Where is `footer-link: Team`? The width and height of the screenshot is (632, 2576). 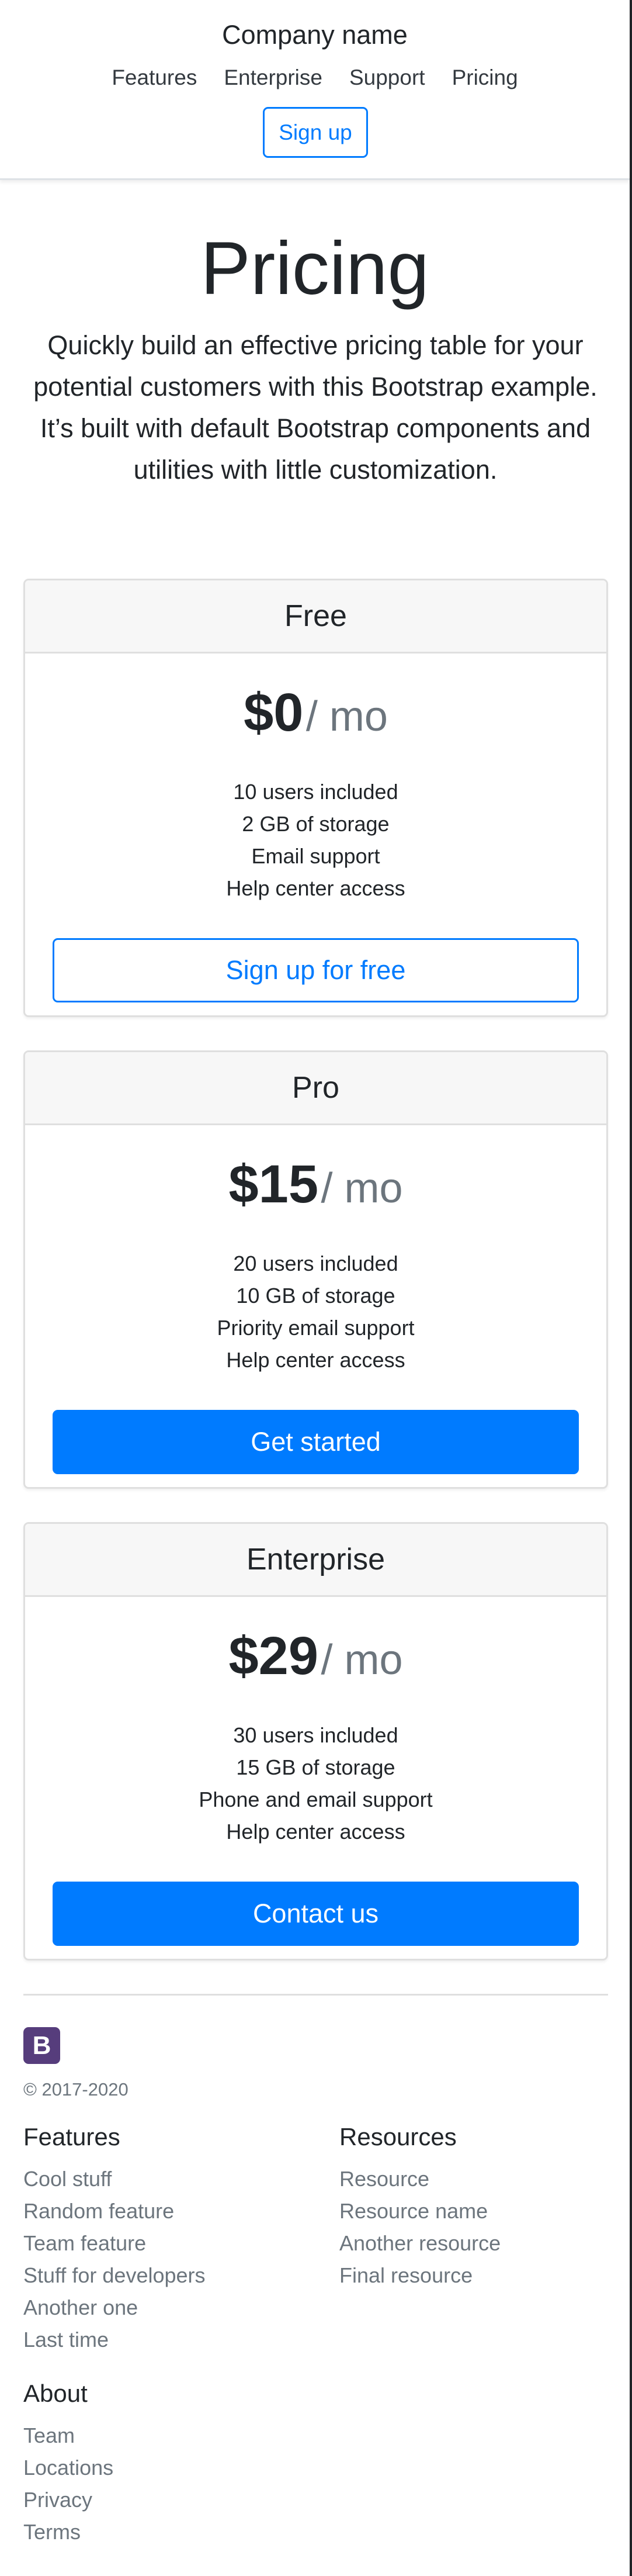 footer-link: Team is located at coordinates (68, 2435).